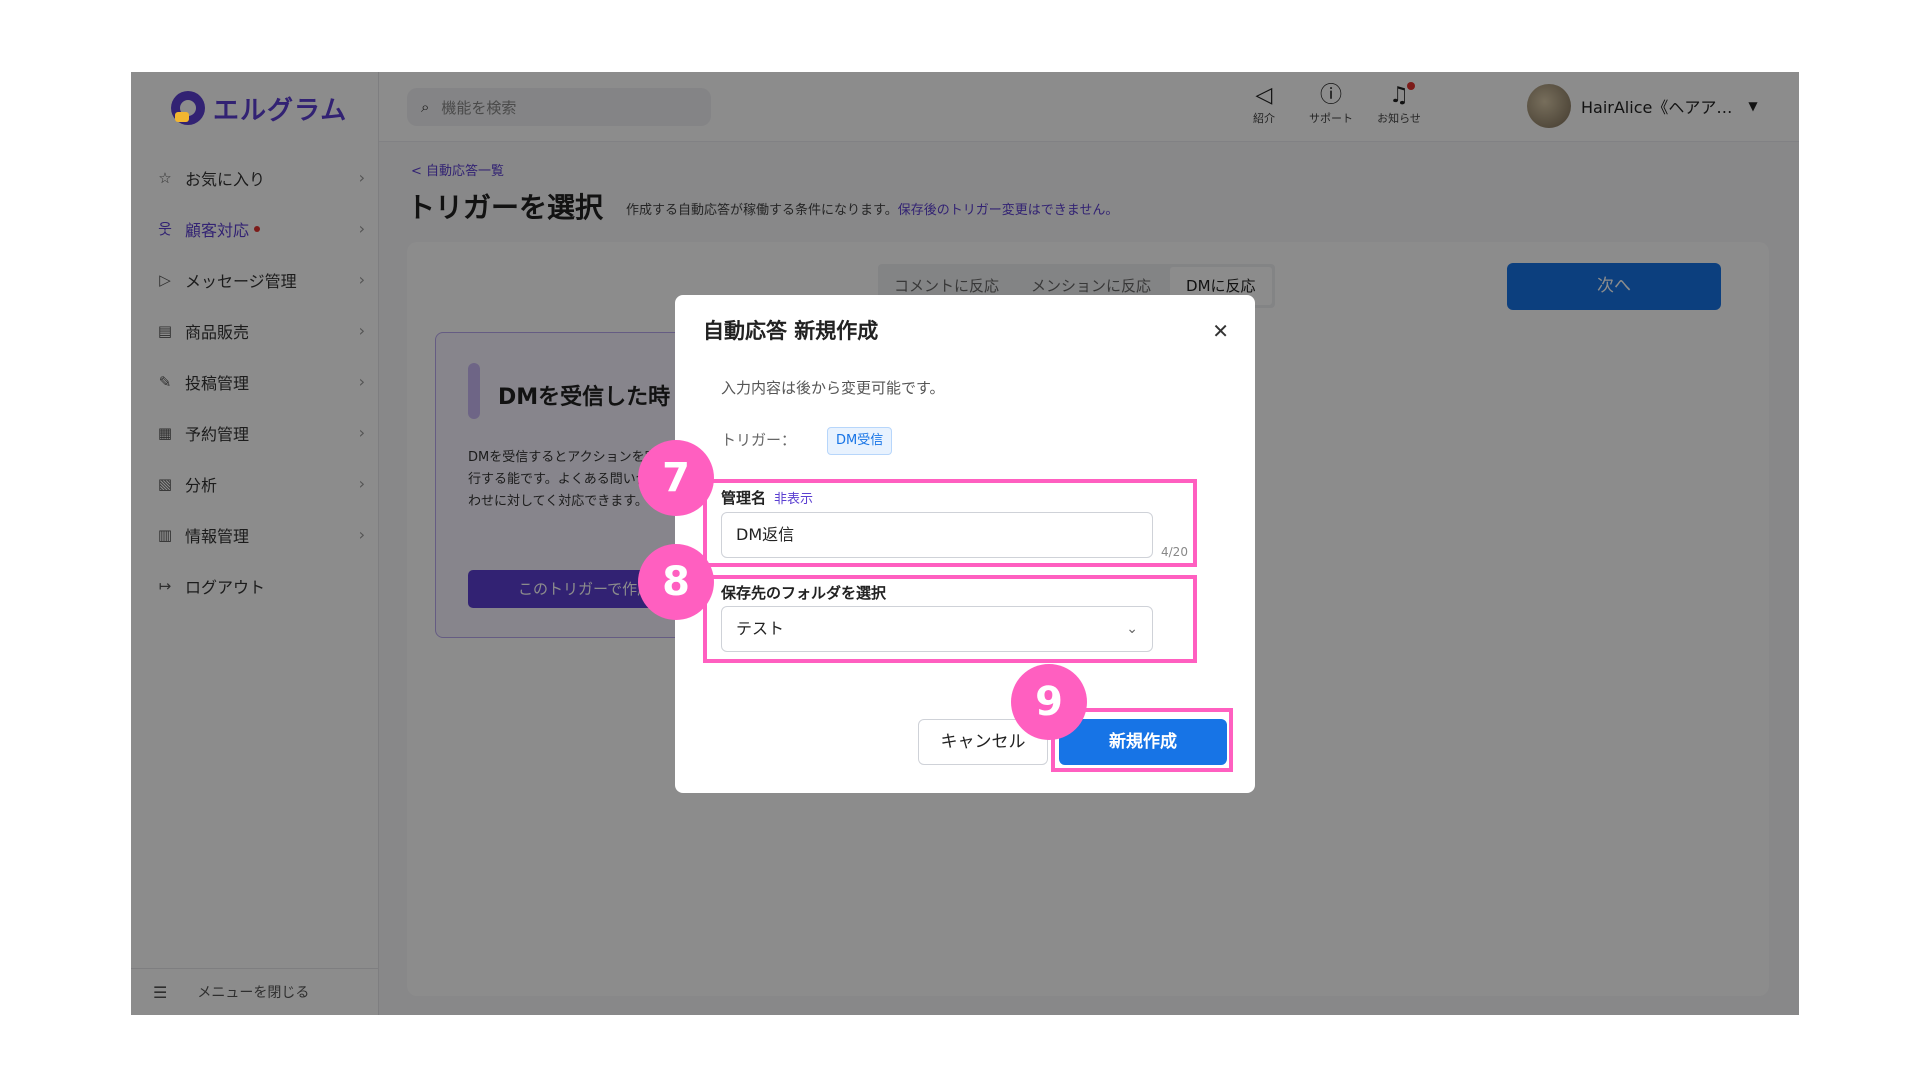 This screenshot has width=1920, height=1080. What do you see at coordinates (1220, 331) in the screenshot?
I see `close-icon: ✕` at bounding box center [1220, 331].